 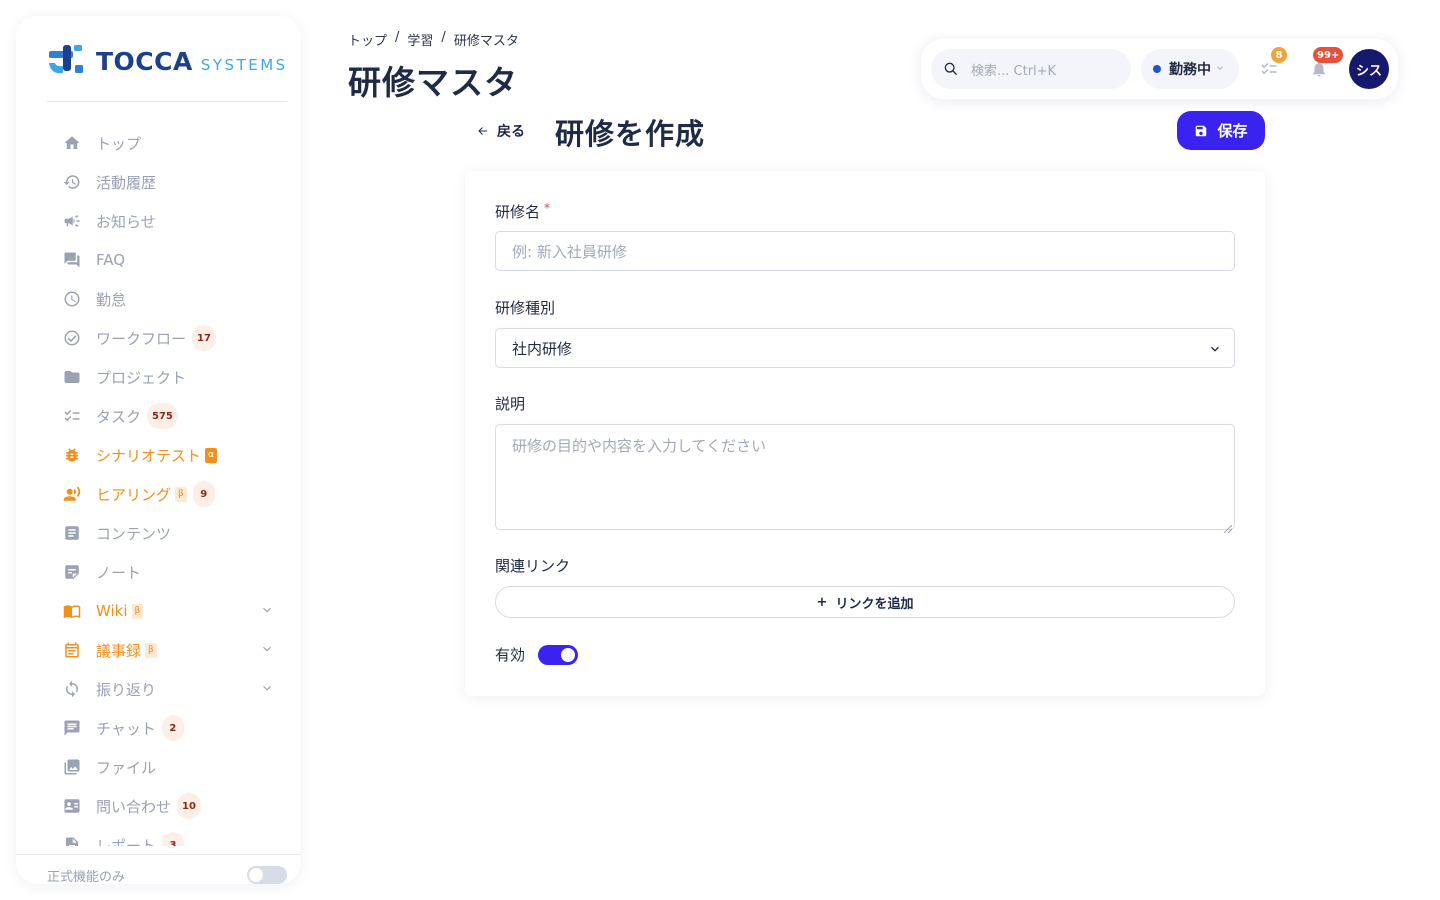 What do you see at coordinates (172, 416) in the screenshot?
I see `sidebar-item-task: タスク 575` at bounding box center [172, 416].